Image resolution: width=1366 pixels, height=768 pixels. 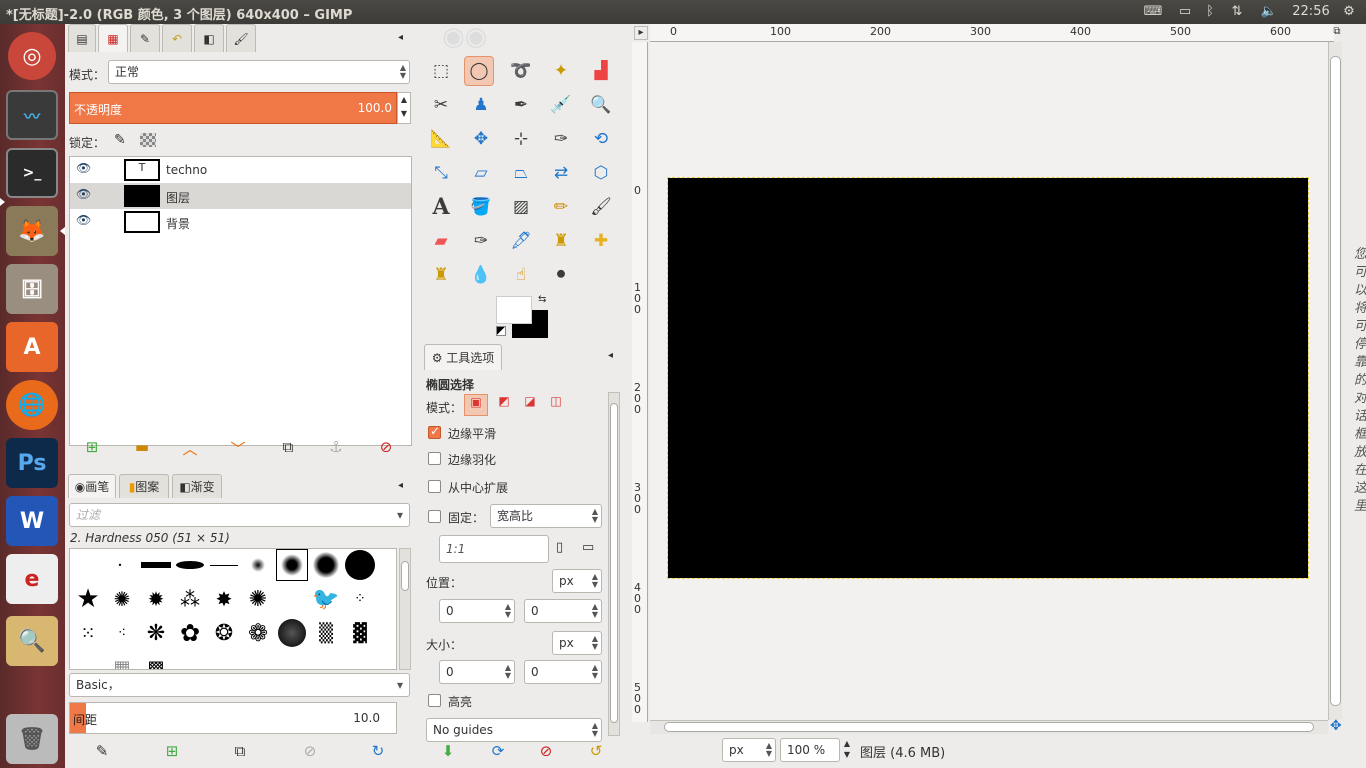 I want to click on scale-tool-icon: ⤡, so click(x=441, y=173).